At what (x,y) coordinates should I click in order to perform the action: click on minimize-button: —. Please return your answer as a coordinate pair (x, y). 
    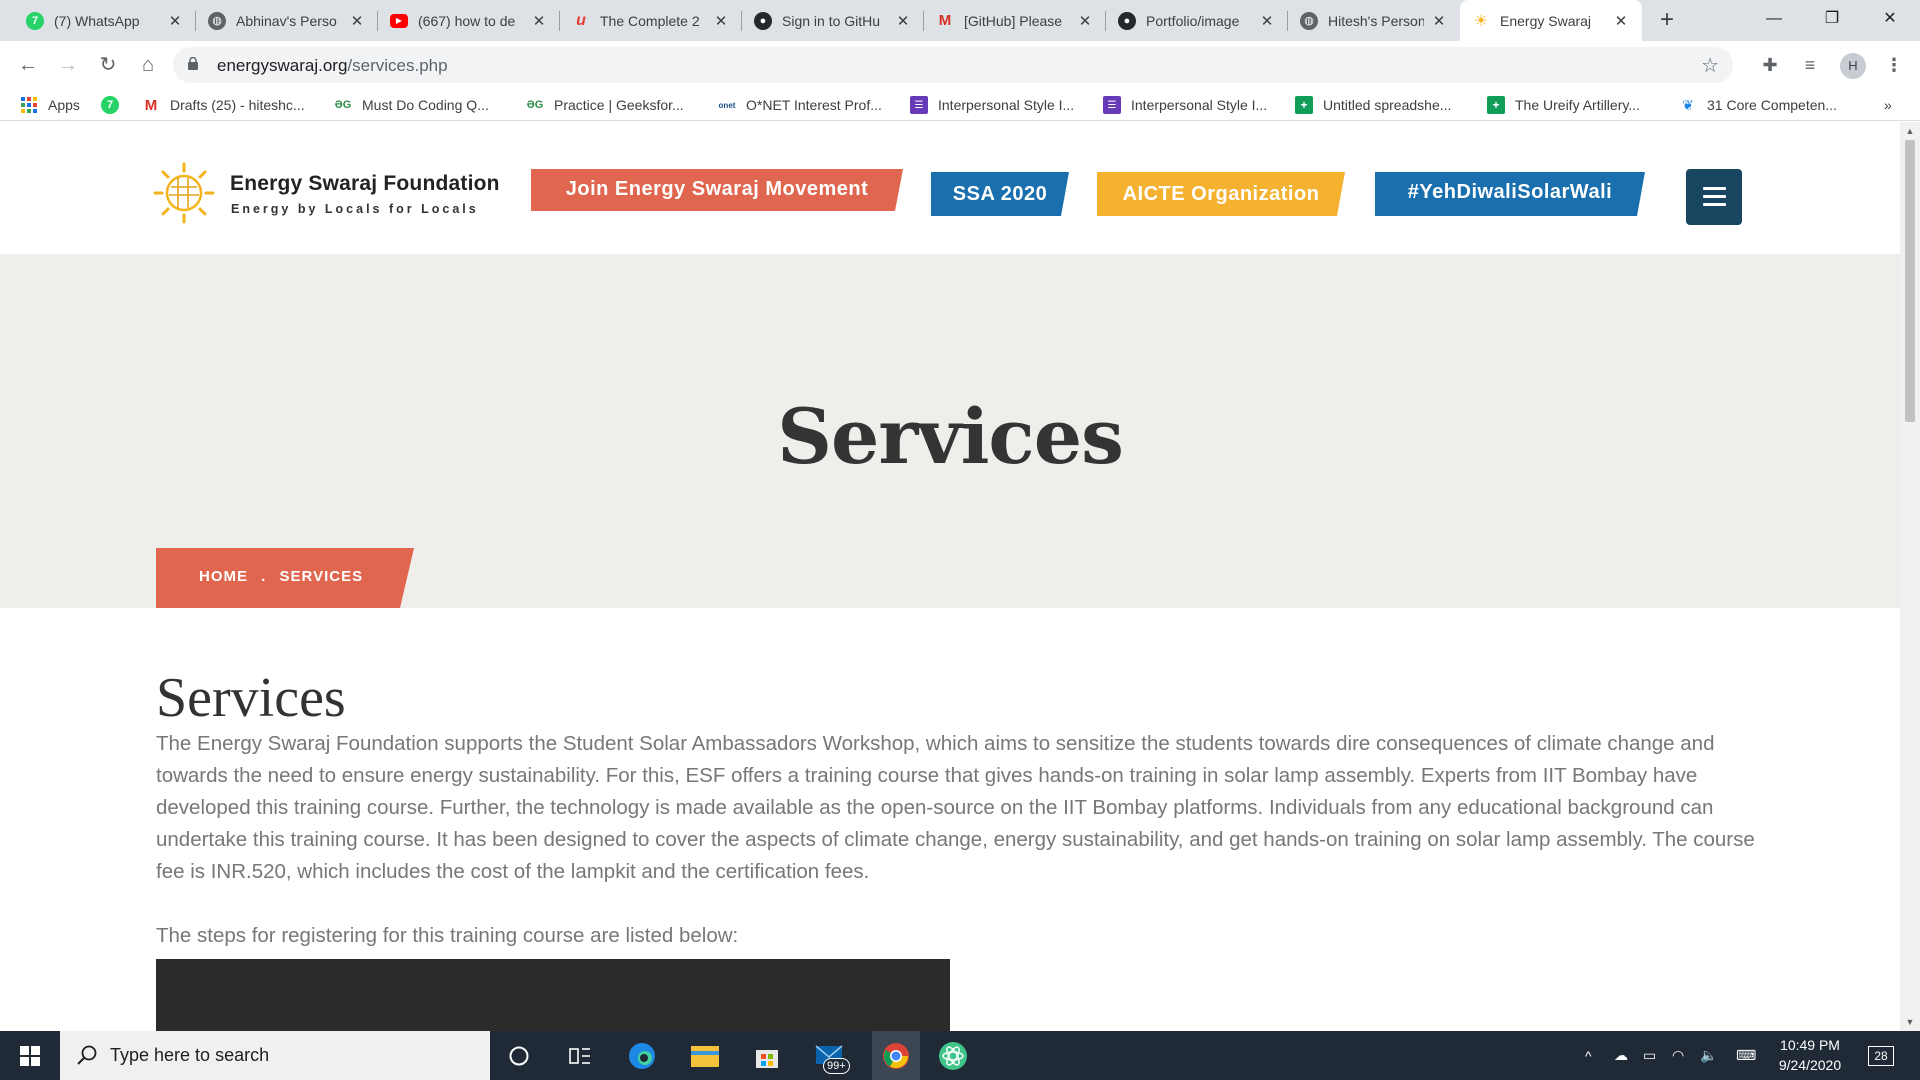
    Looking at the image, I should click on (1774, 20).